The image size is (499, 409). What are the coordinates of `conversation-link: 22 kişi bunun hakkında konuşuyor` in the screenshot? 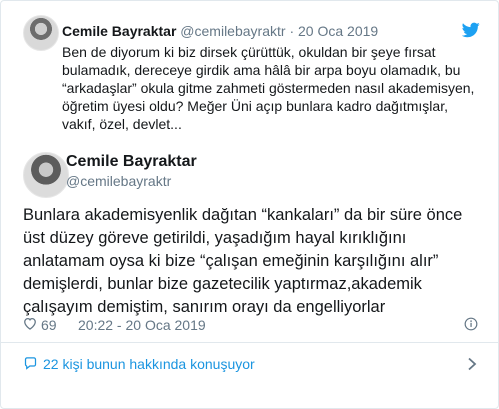 It's located at (250, 364).